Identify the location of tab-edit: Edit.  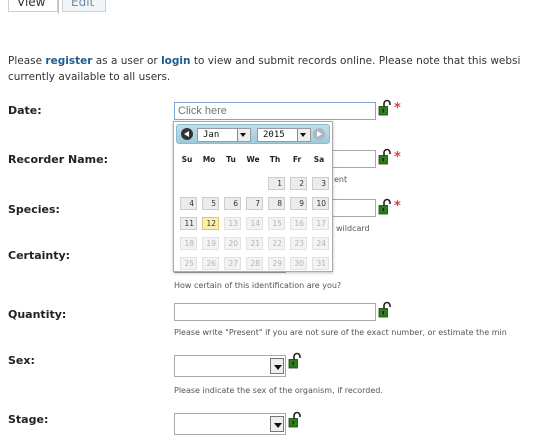
(84, 6).